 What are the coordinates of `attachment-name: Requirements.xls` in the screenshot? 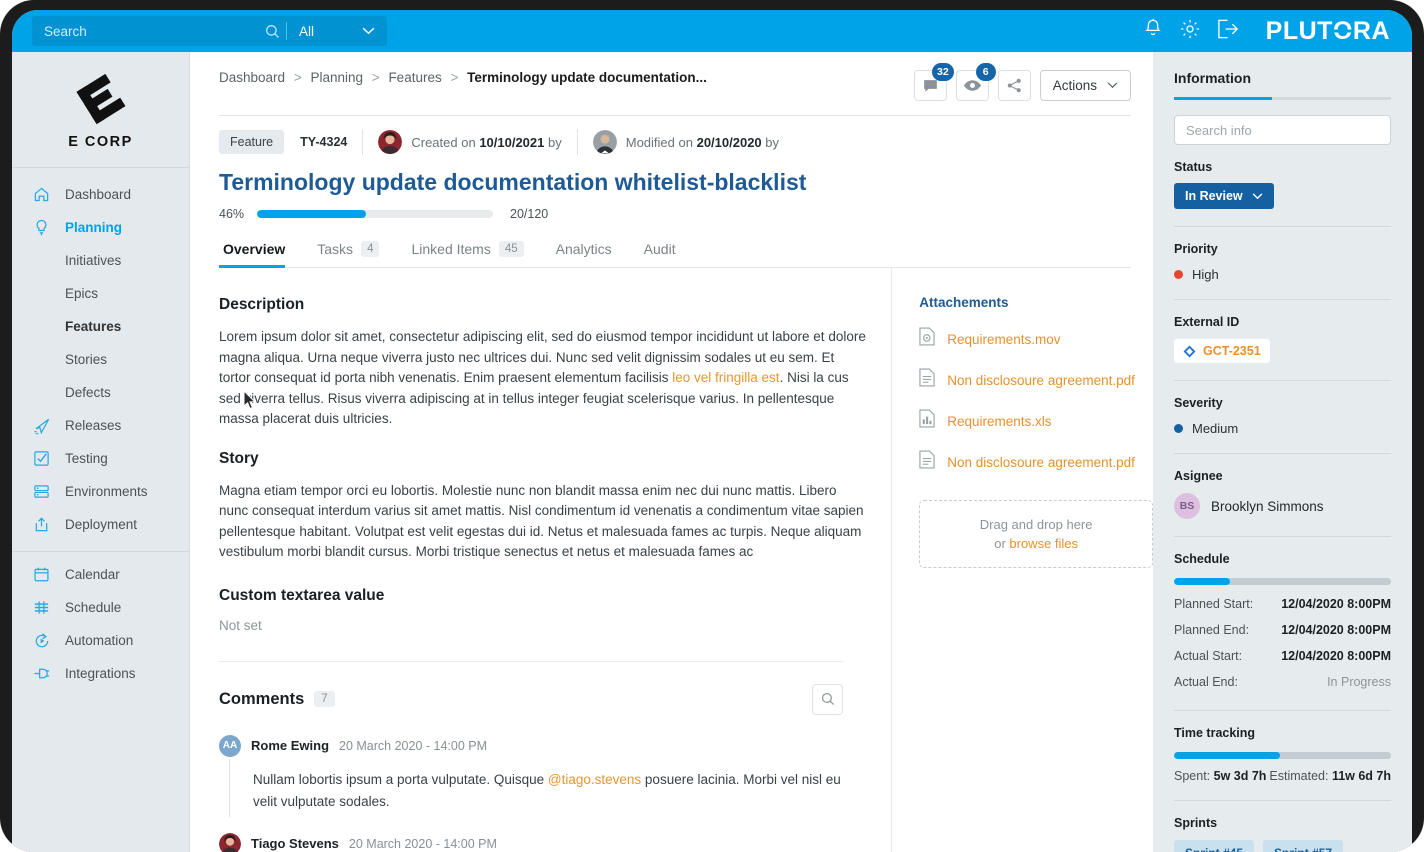 It's located at (999, 421).